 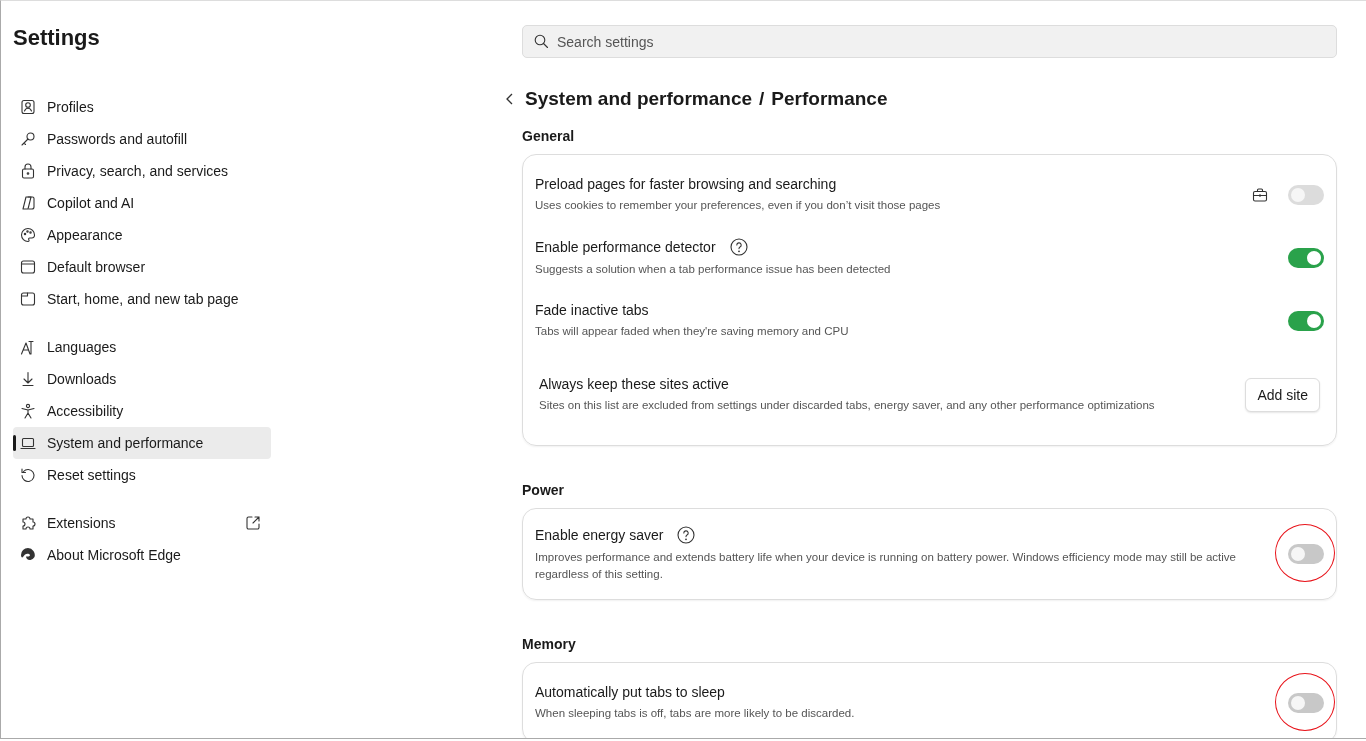 What do you see at coordinates (142, 443) in the screenshot?
I see `sidebar-item: System and performance` at bounding box center [142, 443].